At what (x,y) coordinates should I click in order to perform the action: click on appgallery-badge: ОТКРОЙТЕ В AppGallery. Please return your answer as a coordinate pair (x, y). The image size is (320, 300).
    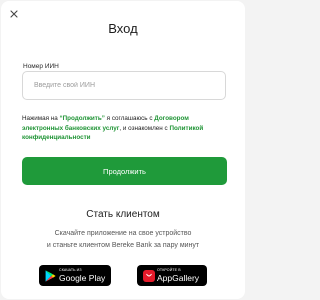
    Looking at the image, I should click on (172, 275).